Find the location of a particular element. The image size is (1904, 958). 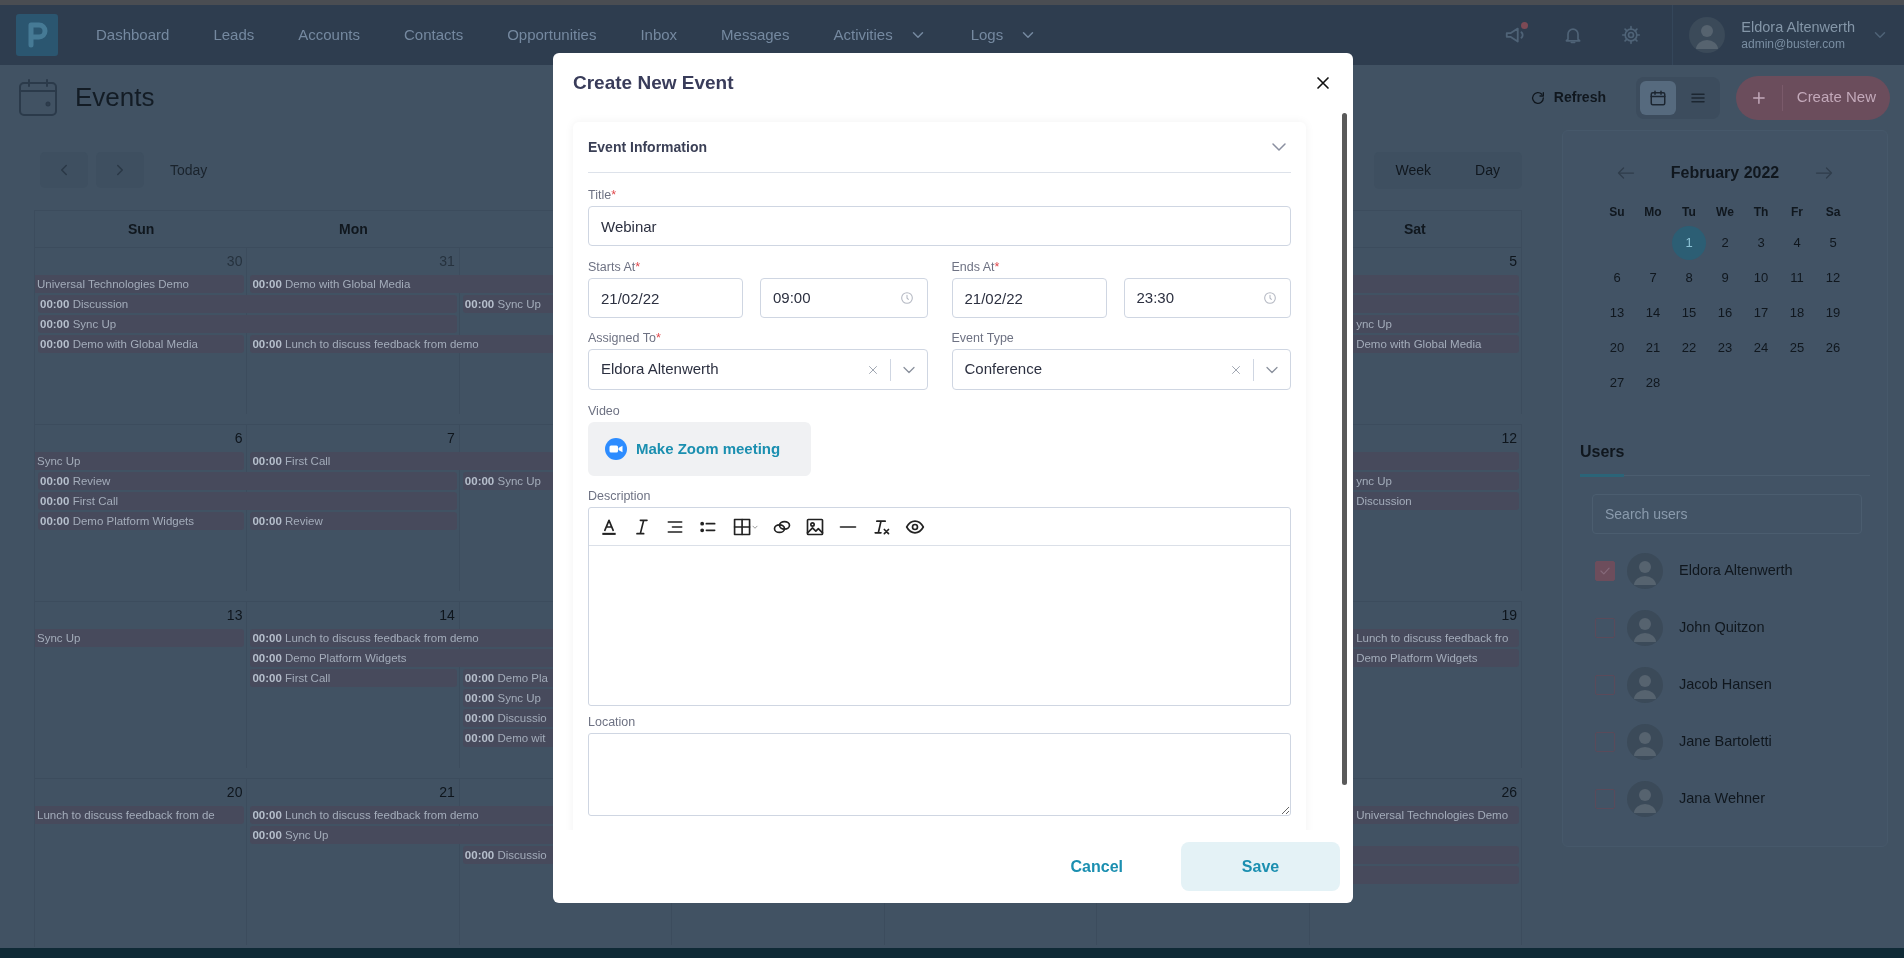

select-field: Eldora Altenwerth is located at coordinates (758, 369).